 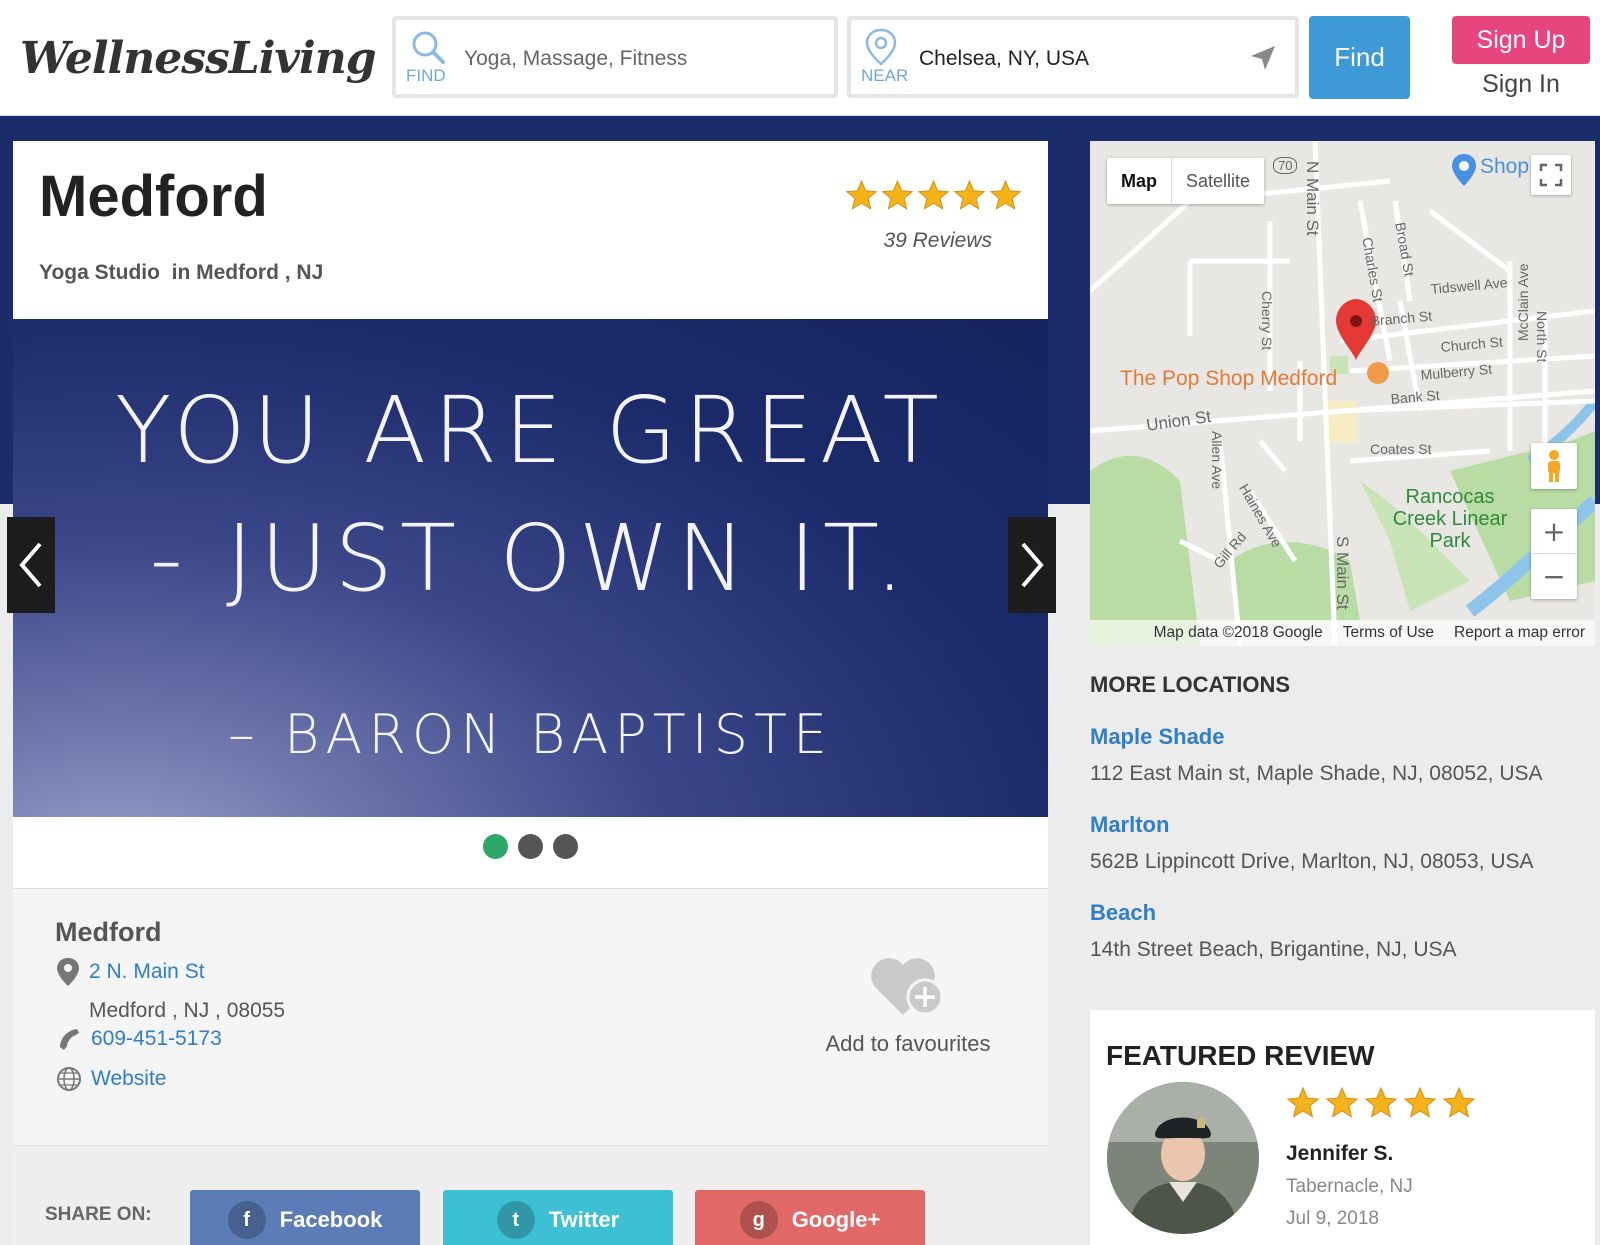 I want to click on map-report-link: Report a map error, so click(x=1519, y=633).